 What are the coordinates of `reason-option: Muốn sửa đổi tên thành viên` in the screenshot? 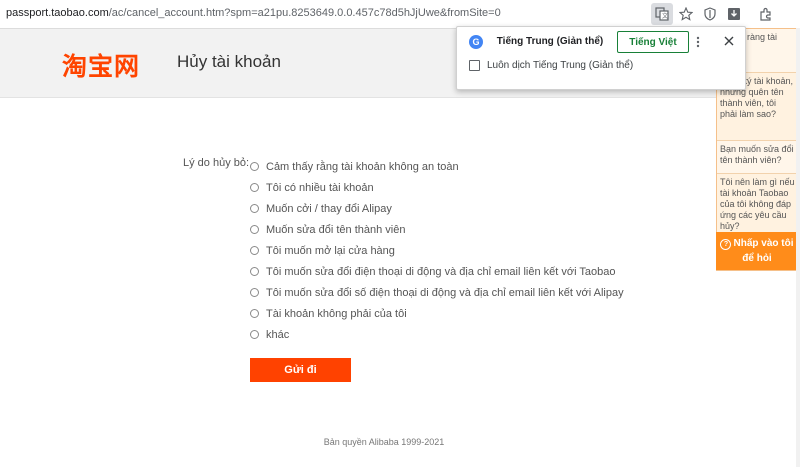 It's located at (437, 229).